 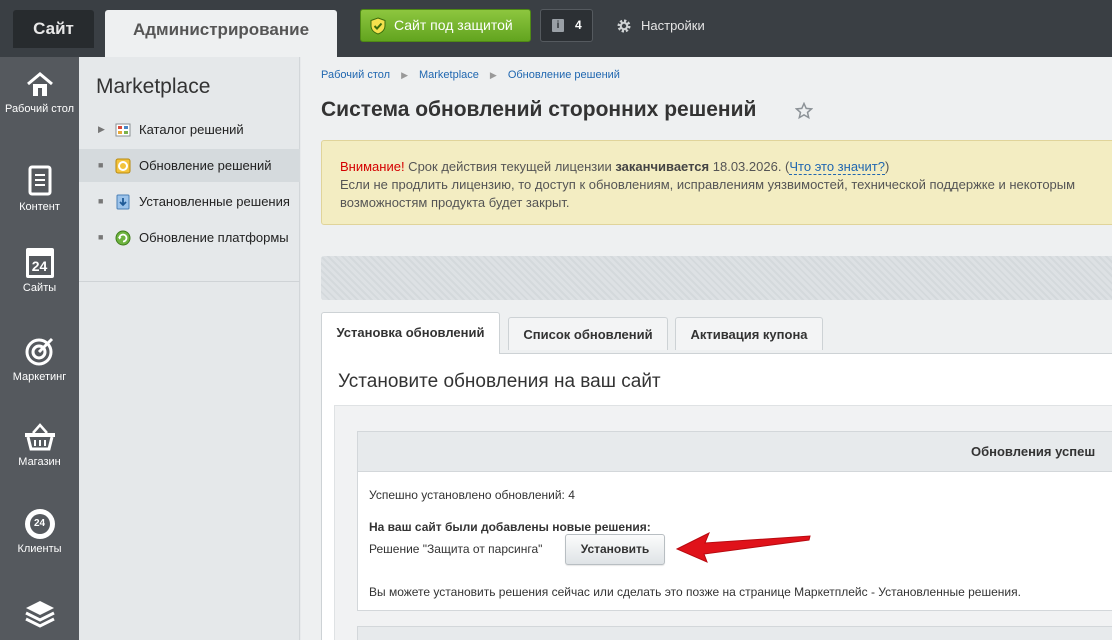 I want to click on sidebar-item-update-solutions: ■ Обновление решений, so click(x=189, y=165).